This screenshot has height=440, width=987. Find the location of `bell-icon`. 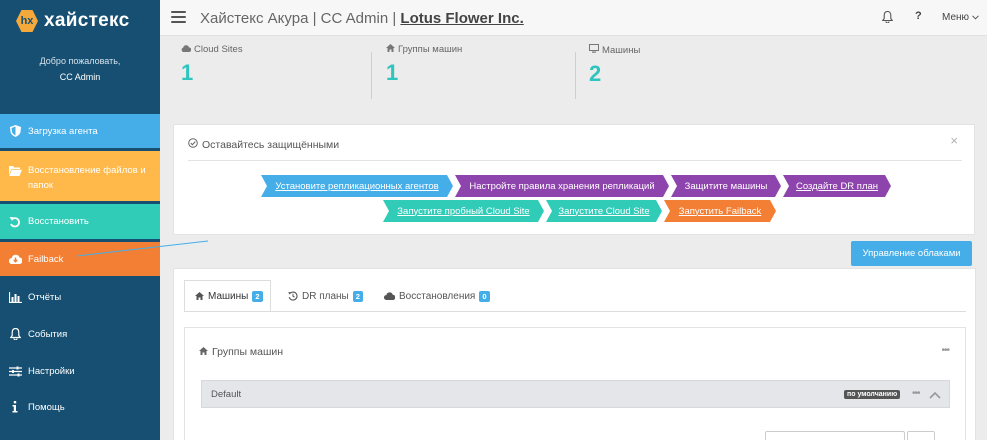

bell-icon is located at coordinates (15, 334).